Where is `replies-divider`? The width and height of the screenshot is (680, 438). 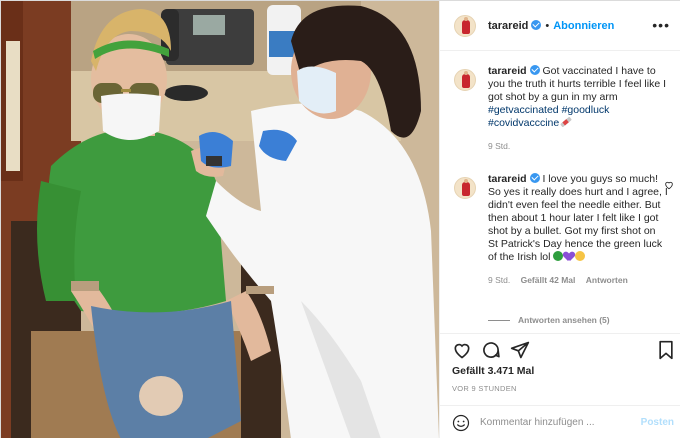 replies-divider is located at coordinates (499, 320).